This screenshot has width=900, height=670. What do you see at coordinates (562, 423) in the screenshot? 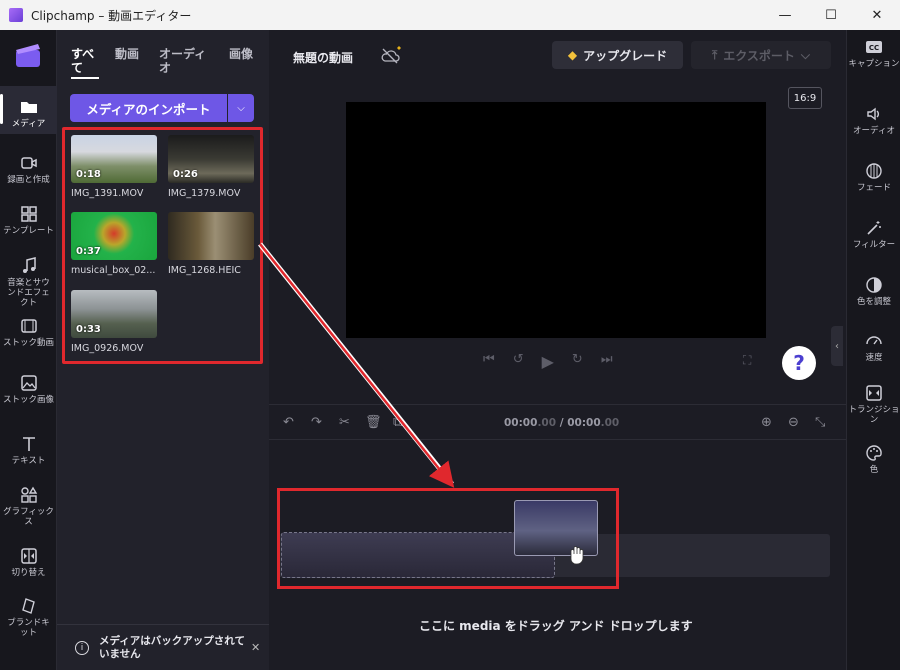
I see `timecode: 00:00.00 / 00:00.00` at bounding box center [562, 423].